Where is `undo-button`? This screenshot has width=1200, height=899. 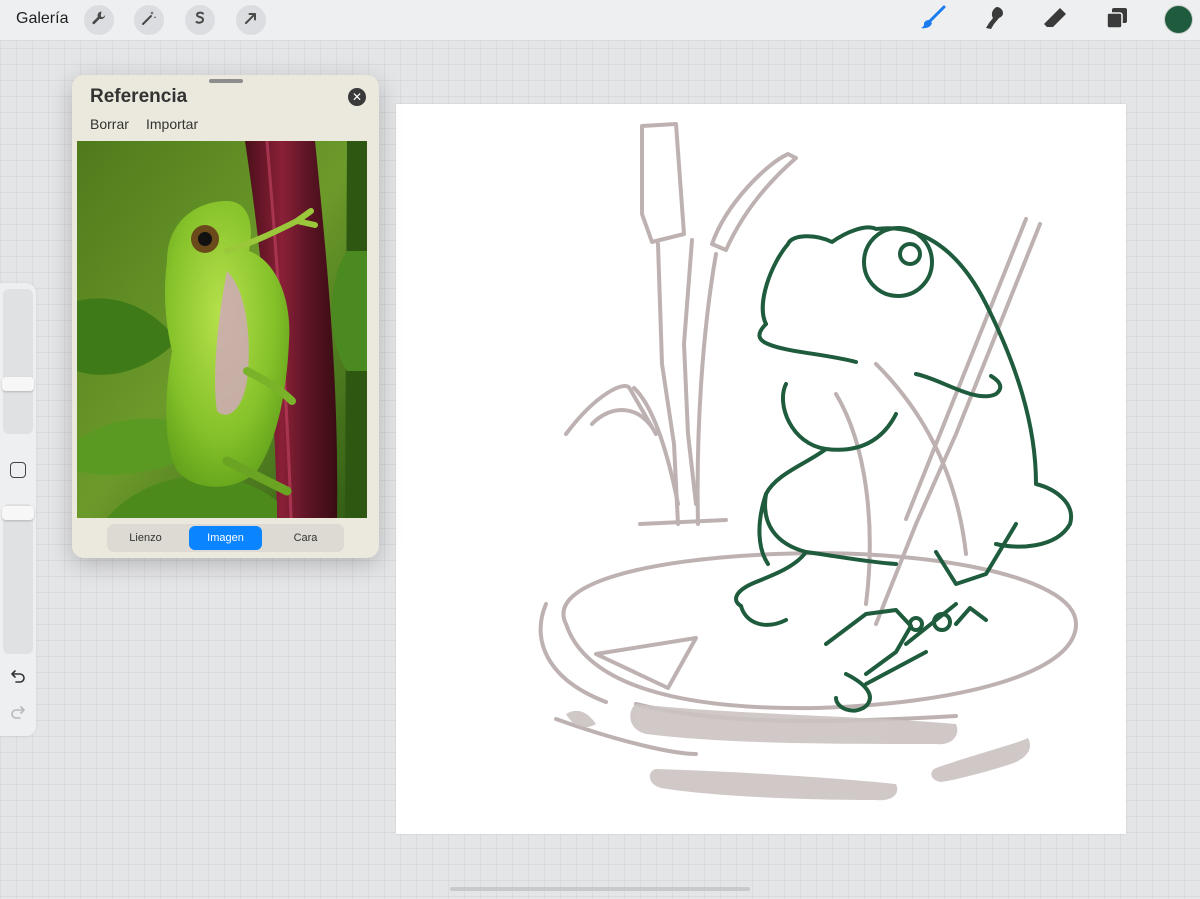 undo-button is located at coordinates (18, 678).